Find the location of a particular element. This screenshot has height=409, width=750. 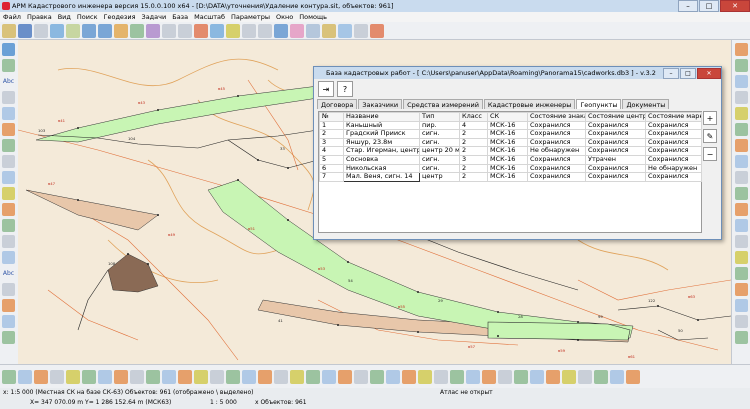

menu-window: Окно is located at coordinates (284, 17).